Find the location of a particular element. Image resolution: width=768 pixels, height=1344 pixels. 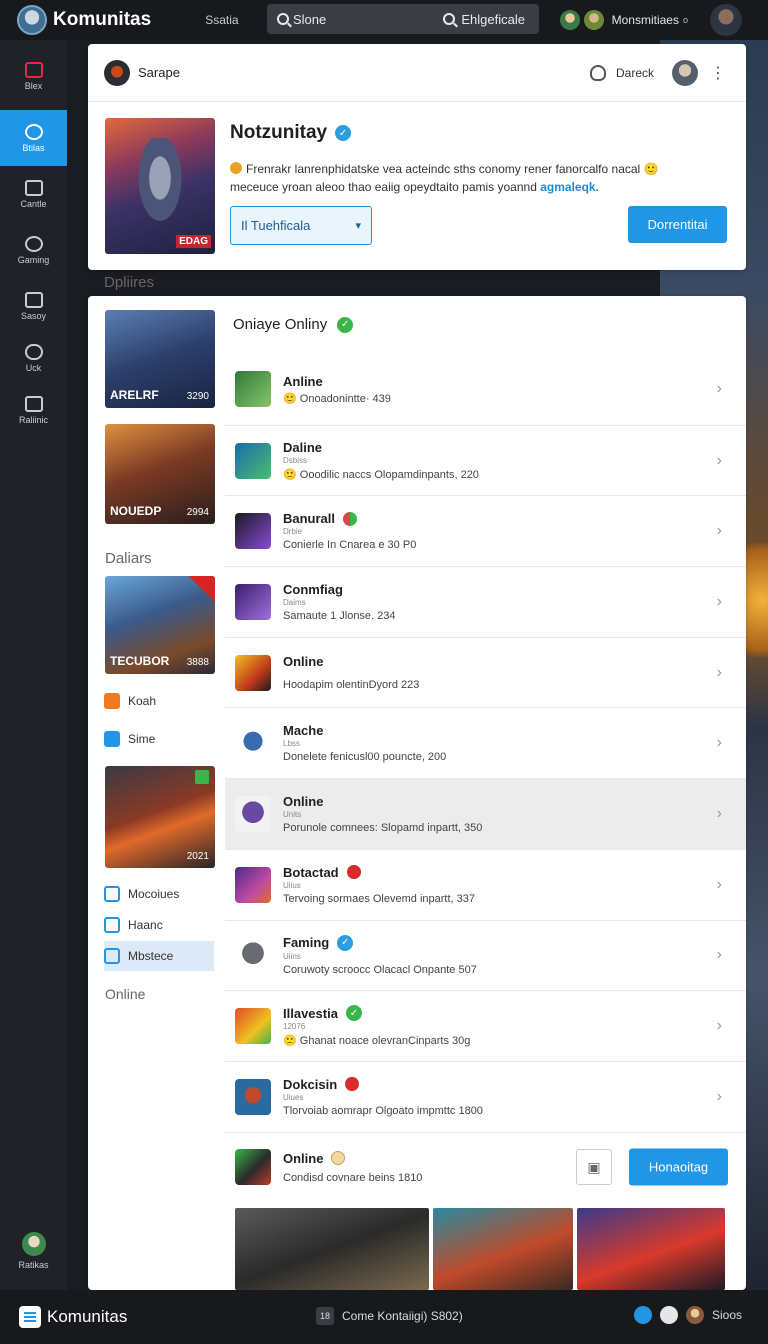

bottom-status: 18 Come Kontaiigi) S802) is located at coordinates (389, 1316).